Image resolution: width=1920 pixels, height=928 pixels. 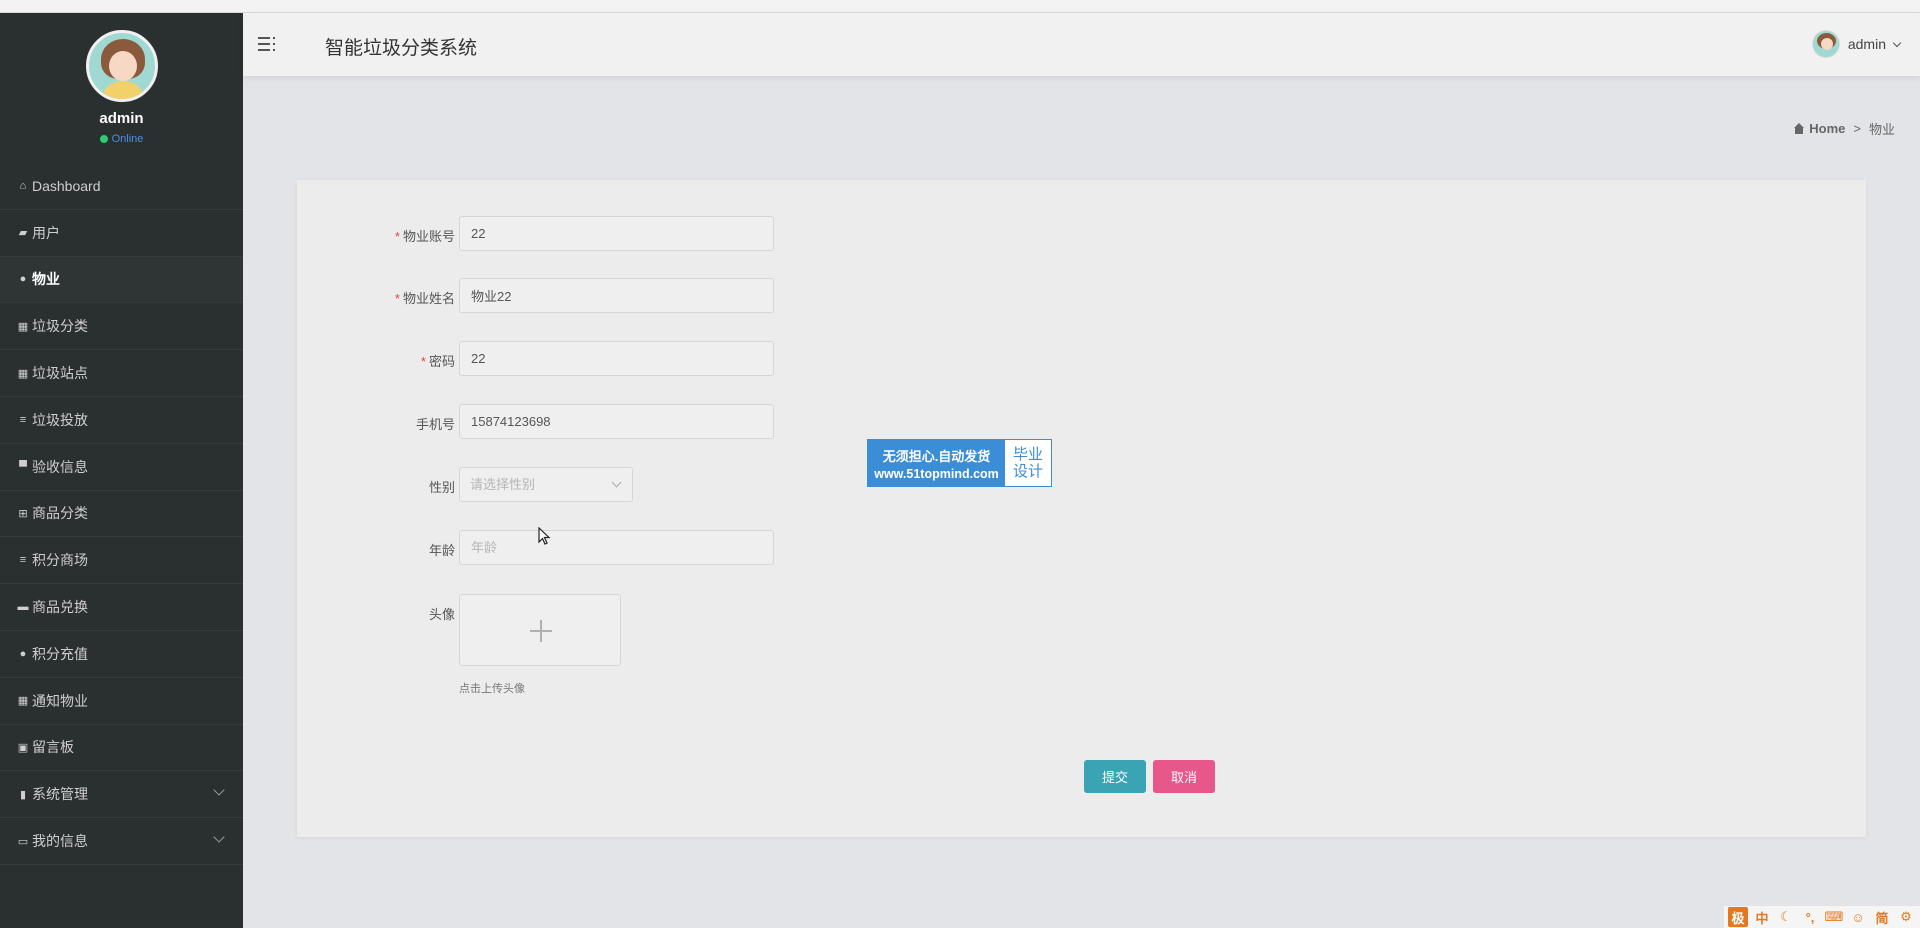 I want to click on age-field, so click(x=616, y=547).